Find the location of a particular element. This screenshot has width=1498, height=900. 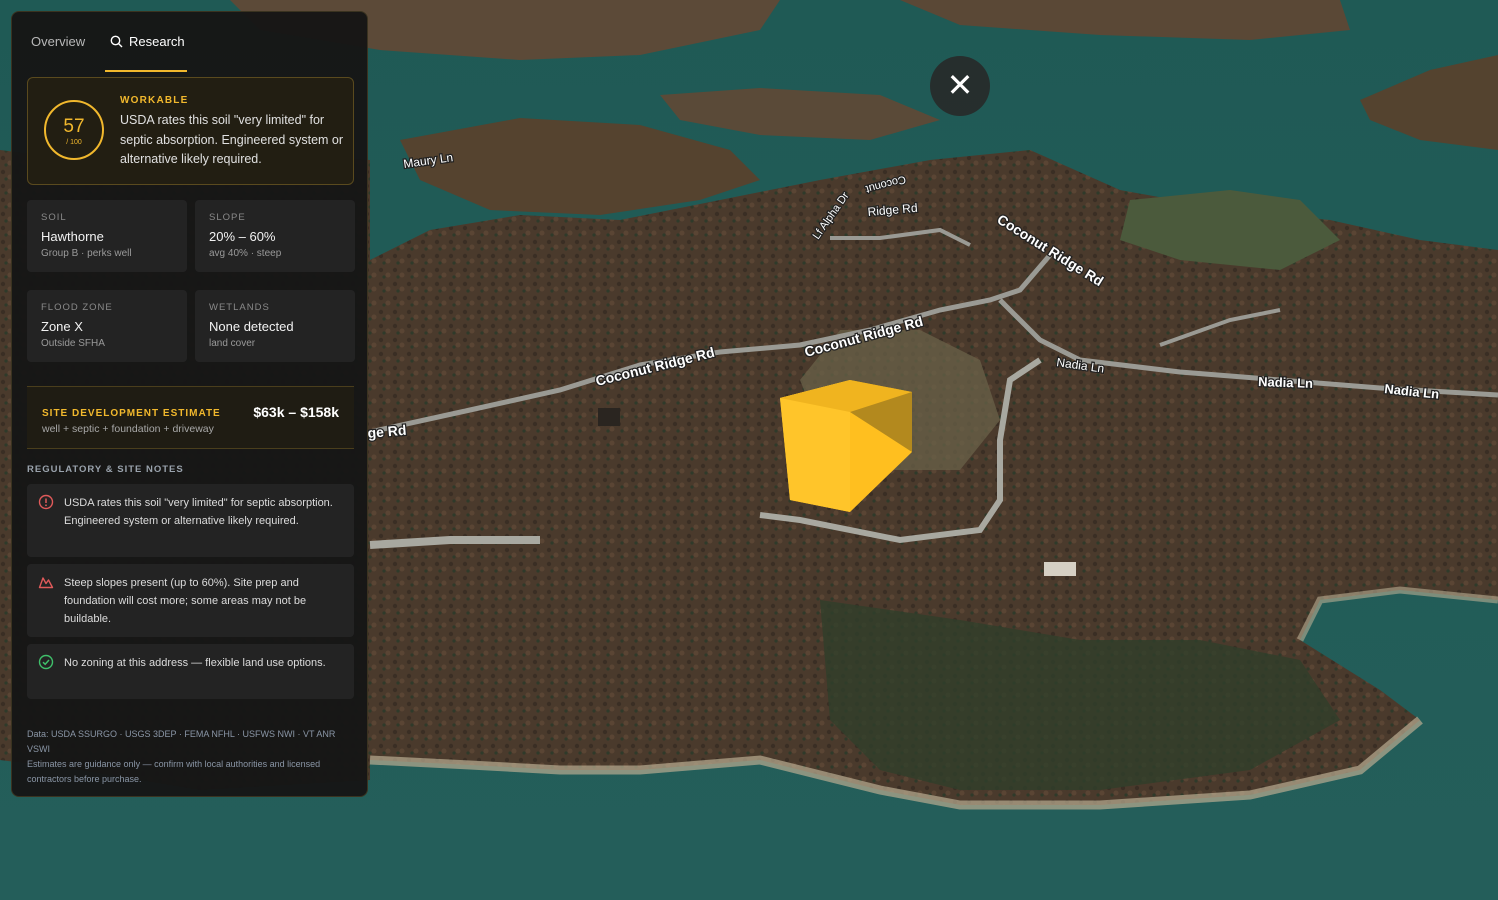

score-value: 57 is located at coordinates (74, 126).